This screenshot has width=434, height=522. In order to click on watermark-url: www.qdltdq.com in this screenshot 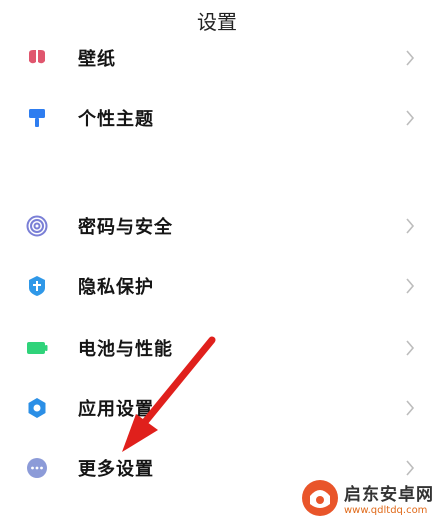, I will do `click(386, 510)`.